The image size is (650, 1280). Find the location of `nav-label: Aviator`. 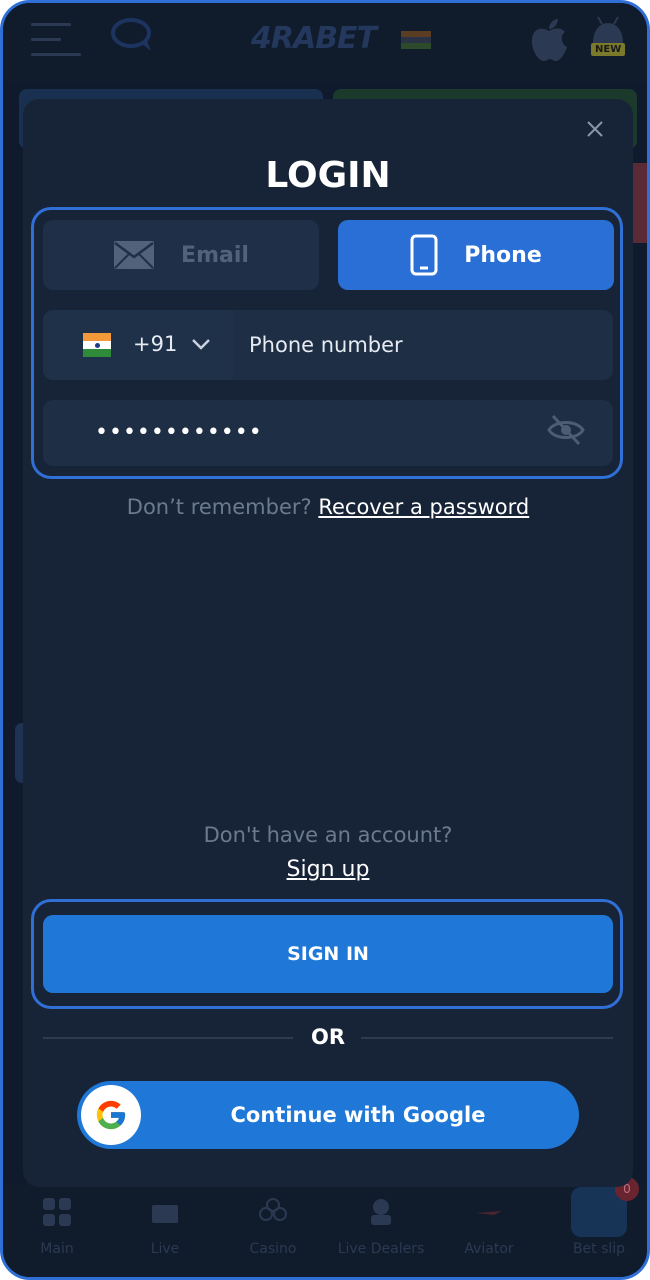

nav-label: Aviator is located at coordinates (489, 1249).